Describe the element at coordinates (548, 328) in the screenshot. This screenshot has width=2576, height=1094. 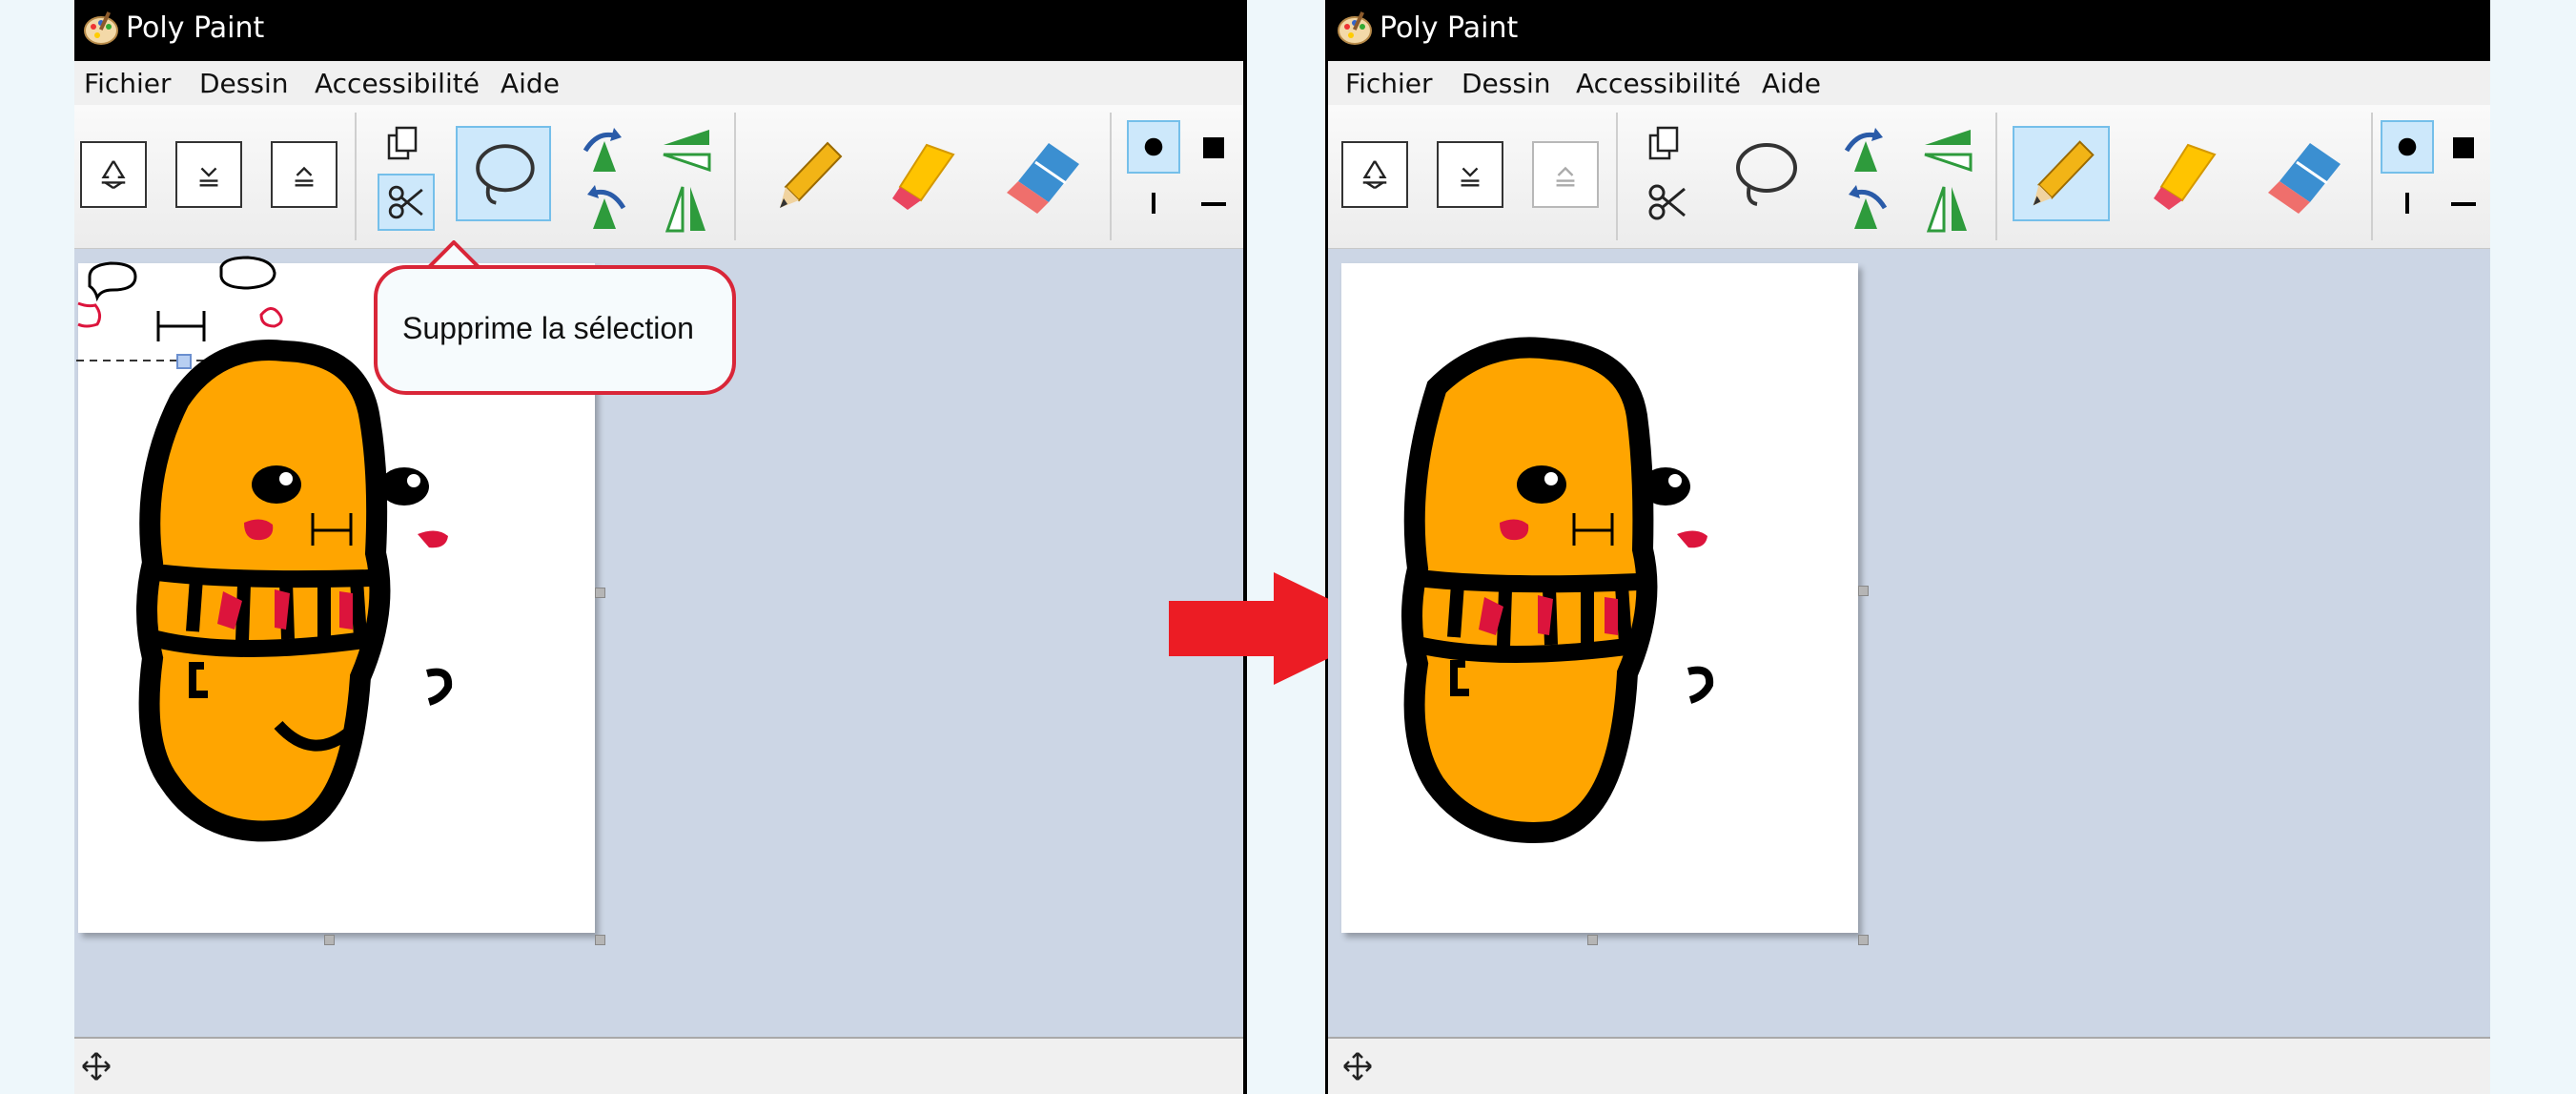
I see `tooltip-text: Supprime la sélection` at that location.